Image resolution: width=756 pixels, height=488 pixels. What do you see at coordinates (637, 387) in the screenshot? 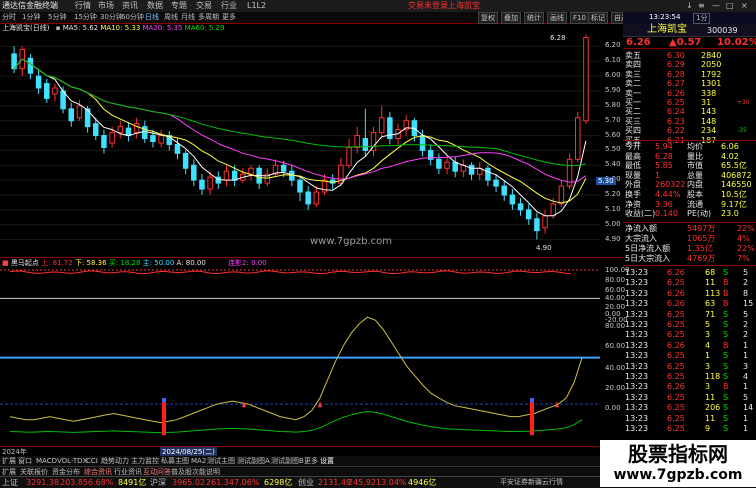
I see `tick-cell: 13:23` at bounding box center [637, 387].